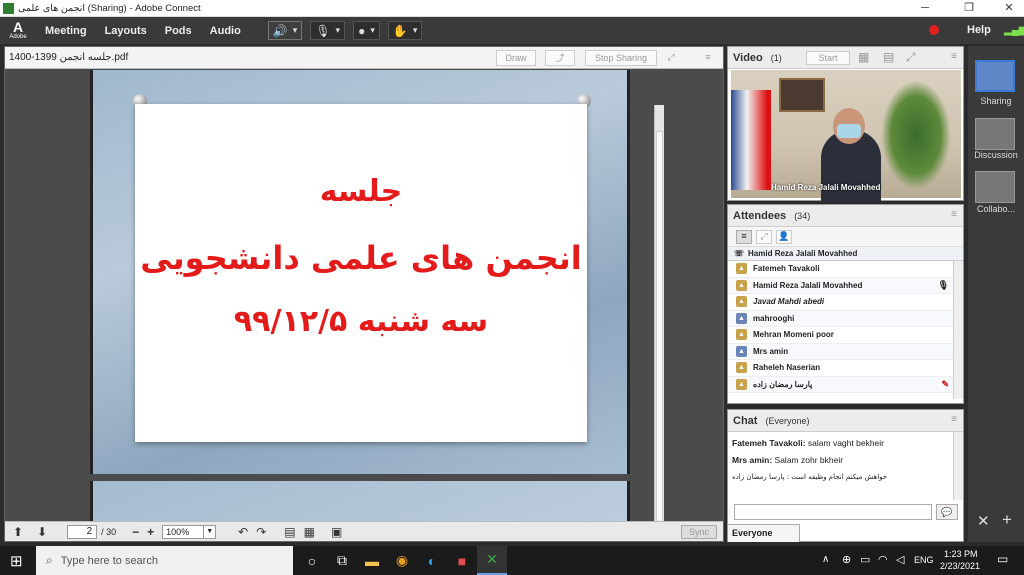 The width and height of the screenshot is (1024, 575). I want to click on speaking-icon: 🎙, so click(943, 284).